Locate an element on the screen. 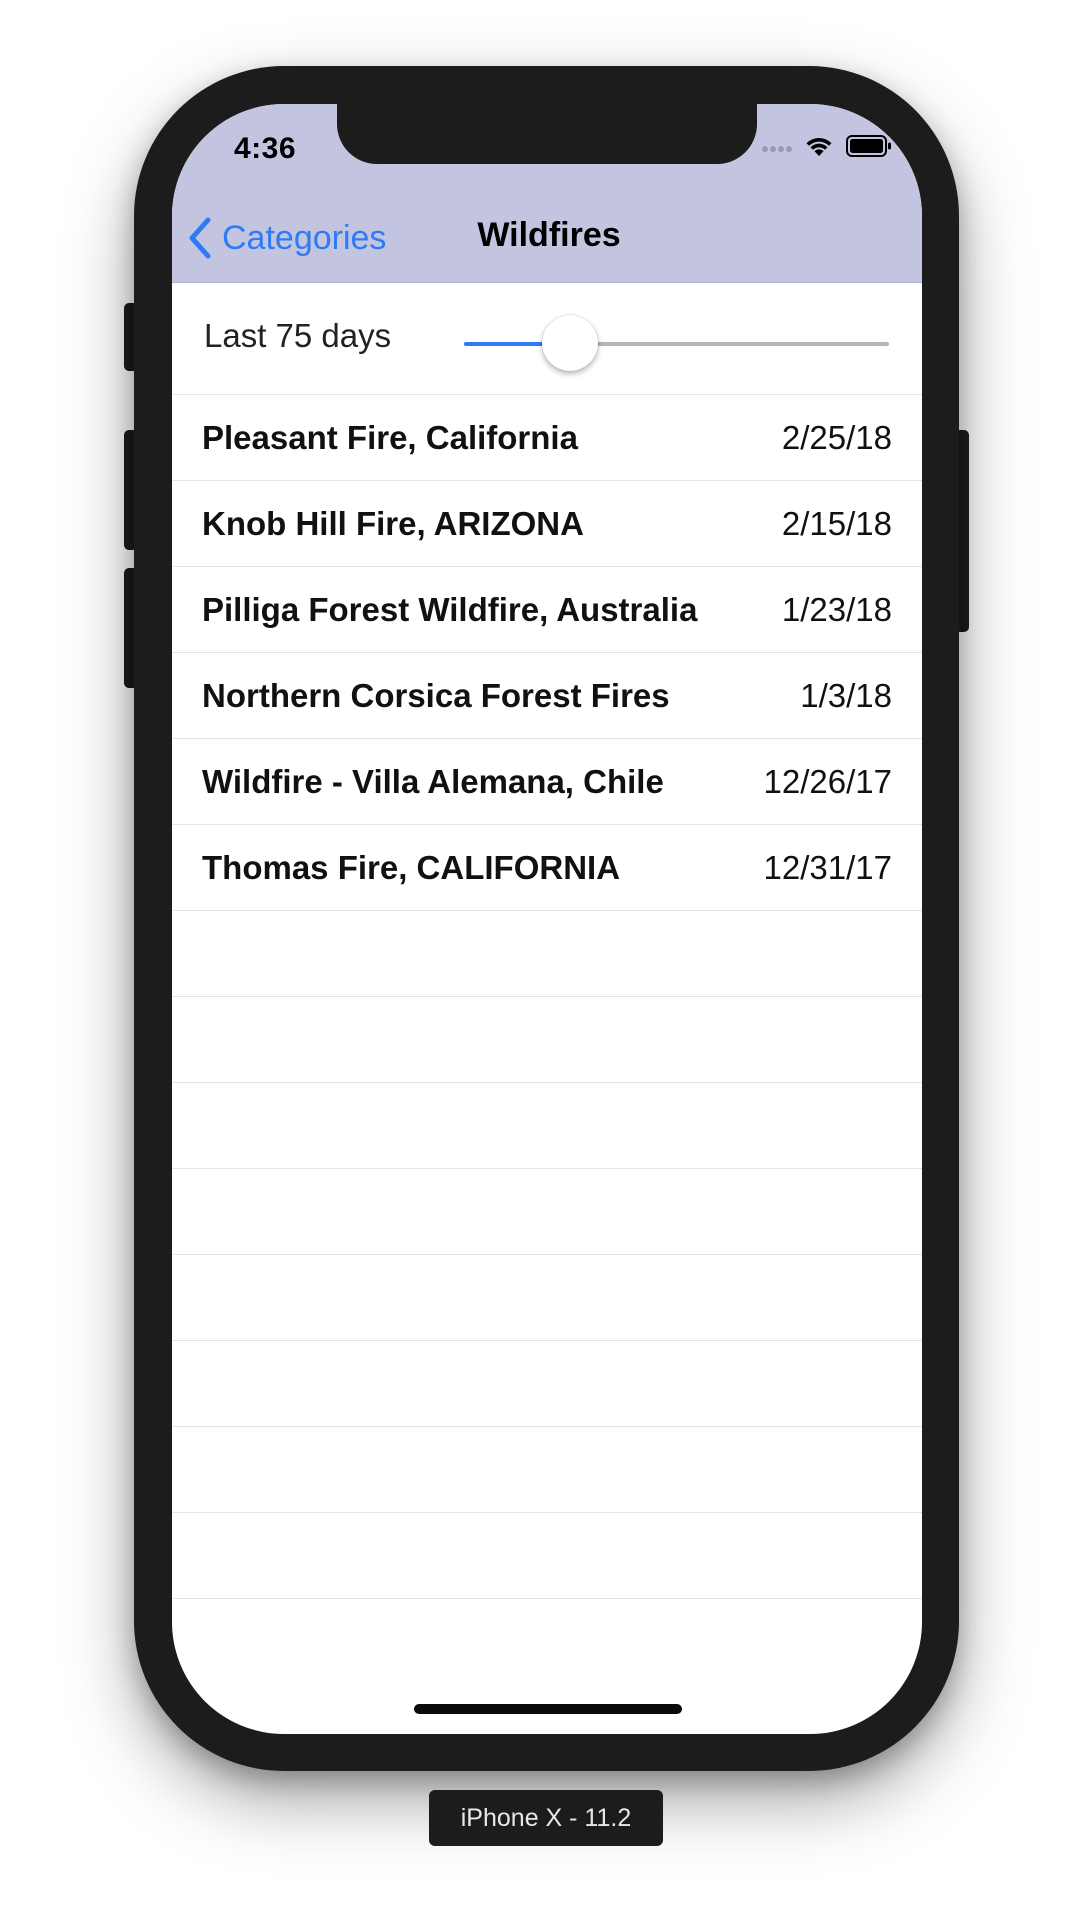 The width and height of the screenshot is (1090, 1928). table-row: Northern Corsica Forest Fires 1/3/18 is located at coordinates (547, 696).